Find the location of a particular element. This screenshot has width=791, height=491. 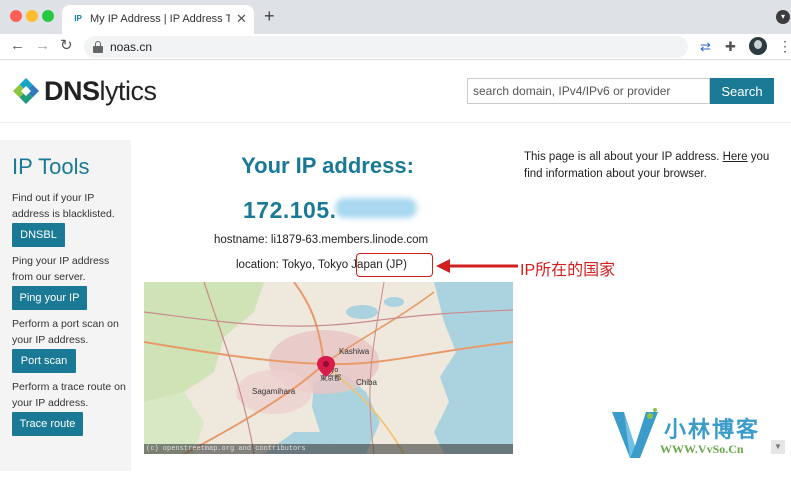

map-attribution: (c) openstreetmap.org and contributors is located at coordinates (328, 449).